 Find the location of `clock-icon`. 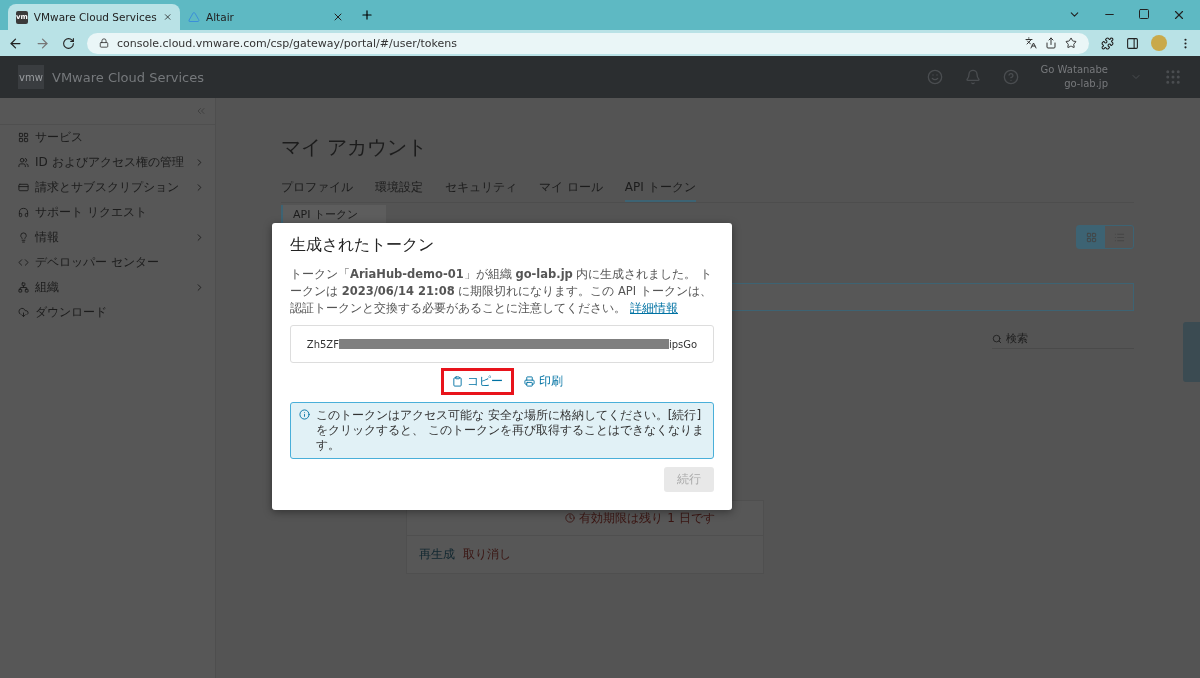

clock-icon is located at coordinates (570, 518).